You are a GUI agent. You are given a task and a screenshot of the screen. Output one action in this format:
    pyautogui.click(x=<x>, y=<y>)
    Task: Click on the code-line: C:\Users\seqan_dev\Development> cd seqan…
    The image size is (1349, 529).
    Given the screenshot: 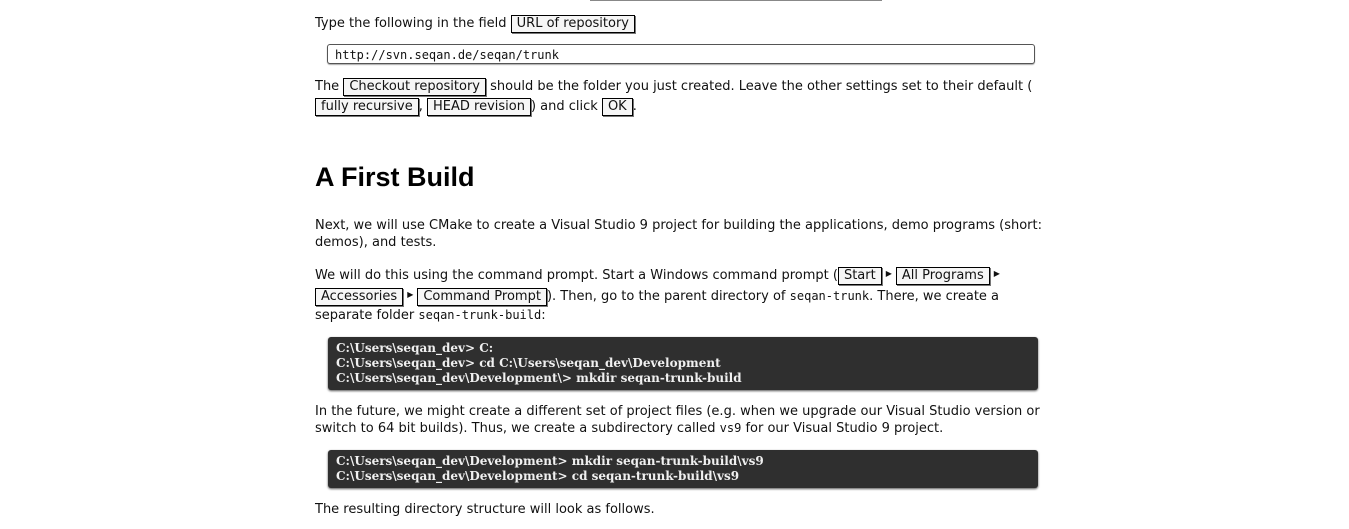 What is the action you would take?
    pyautogui.click(x=538, y=476)
    